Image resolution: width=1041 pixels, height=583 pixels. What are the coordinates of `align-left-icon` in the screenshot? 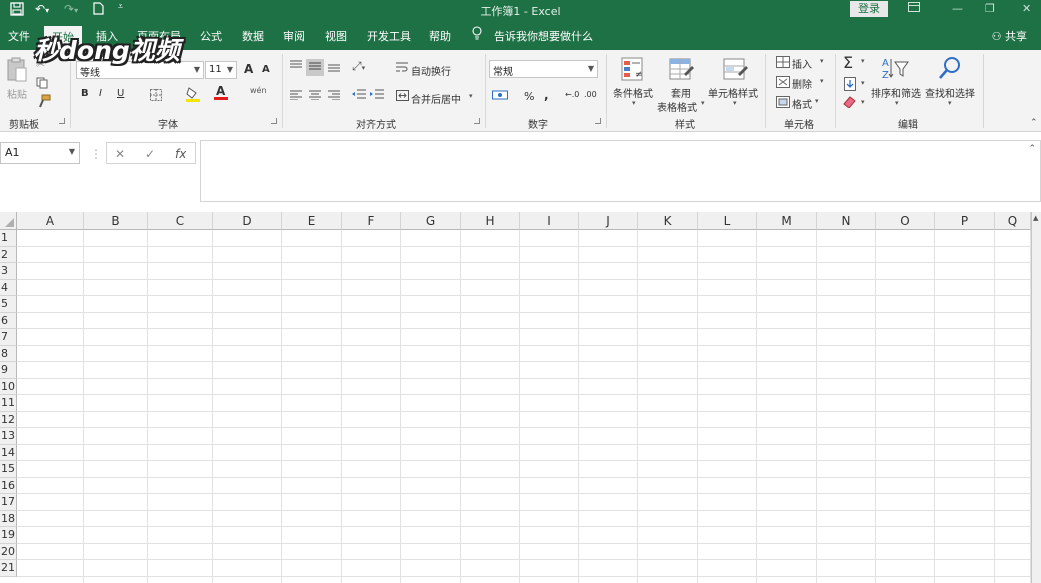 It's located at (296, 96).